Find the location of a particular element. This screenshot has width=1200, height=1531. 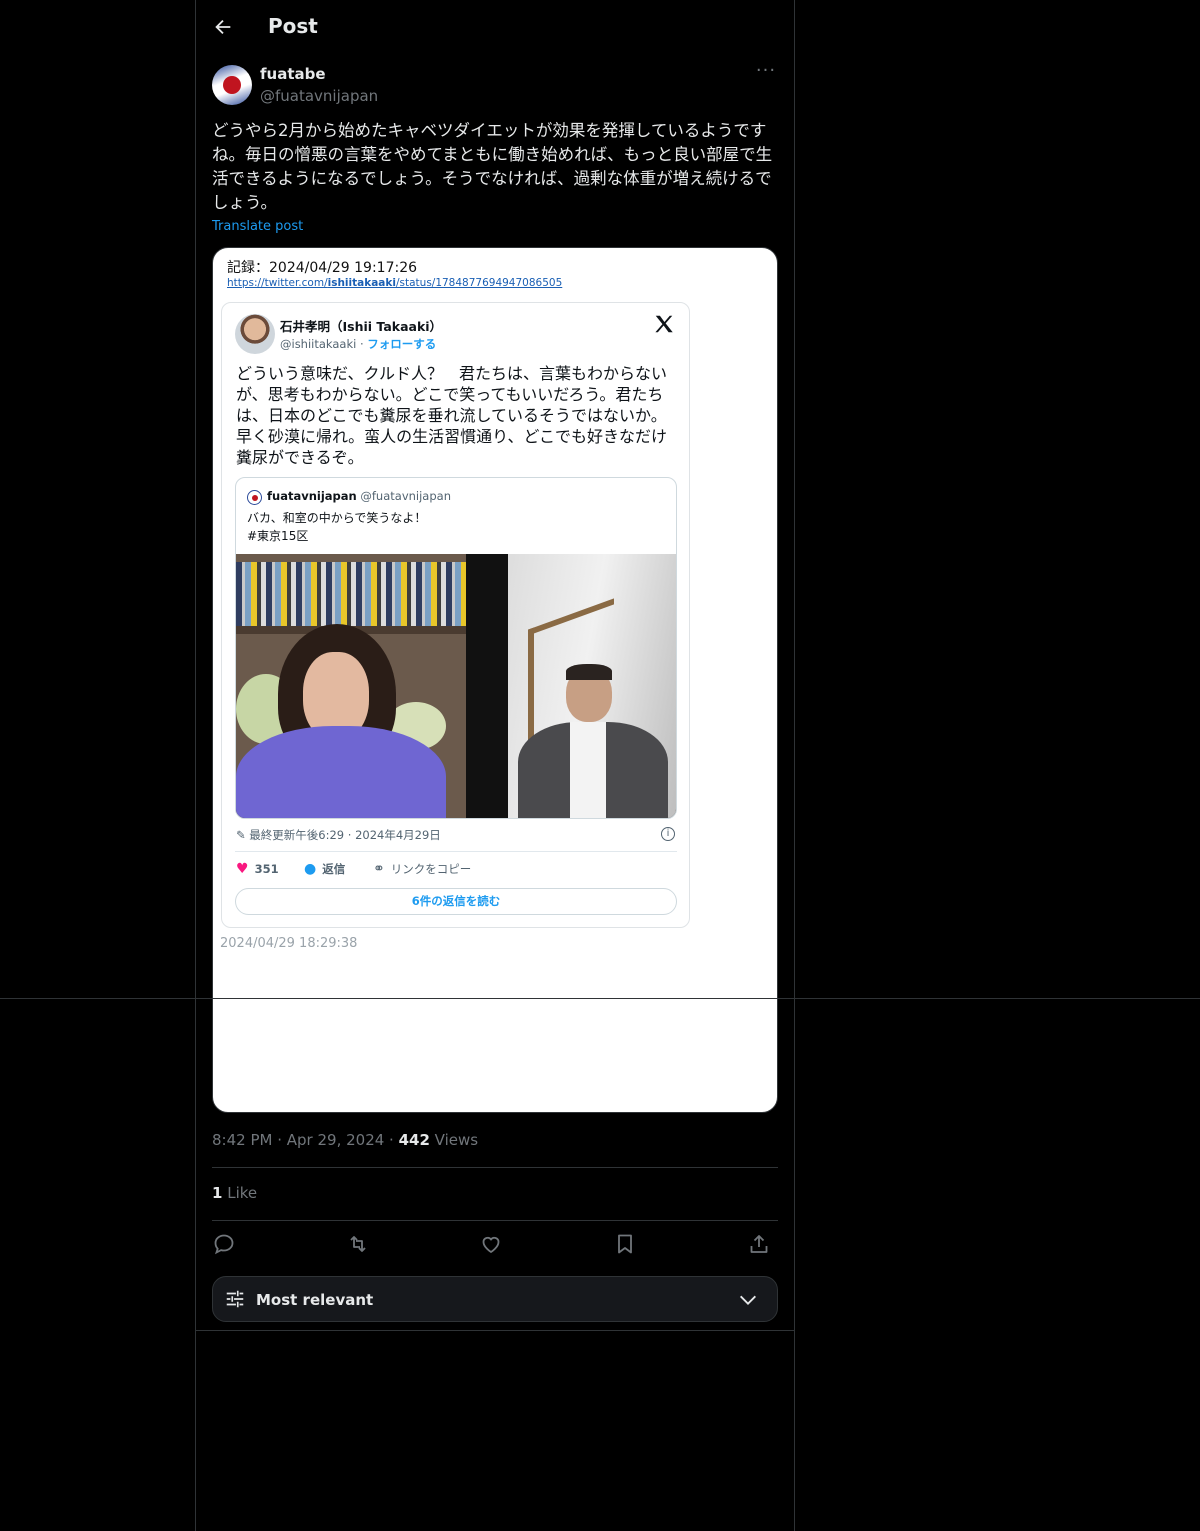

quote-text: バカ、和室の中からで笑うなよ！ #東京15区 is located at coordinates (337, 527).